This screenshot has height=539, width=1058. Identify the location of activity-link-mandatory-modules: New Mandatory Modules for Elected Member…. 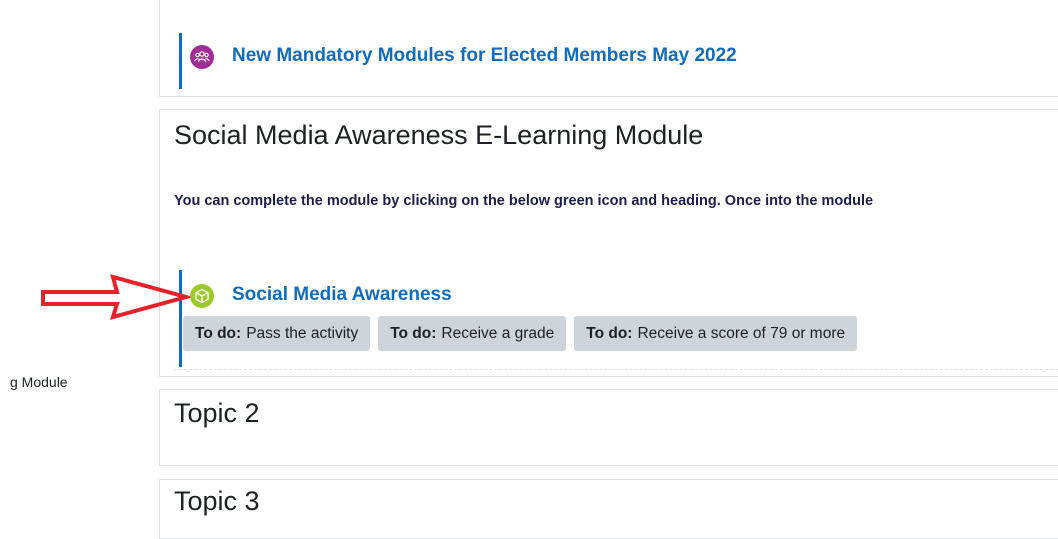
(484, 56).